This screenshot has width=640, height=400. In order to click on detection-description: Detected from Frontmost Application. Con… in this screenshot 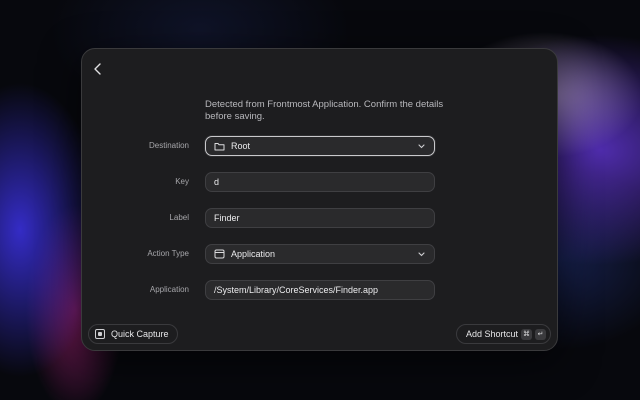, I will do `click(324, 110)`.